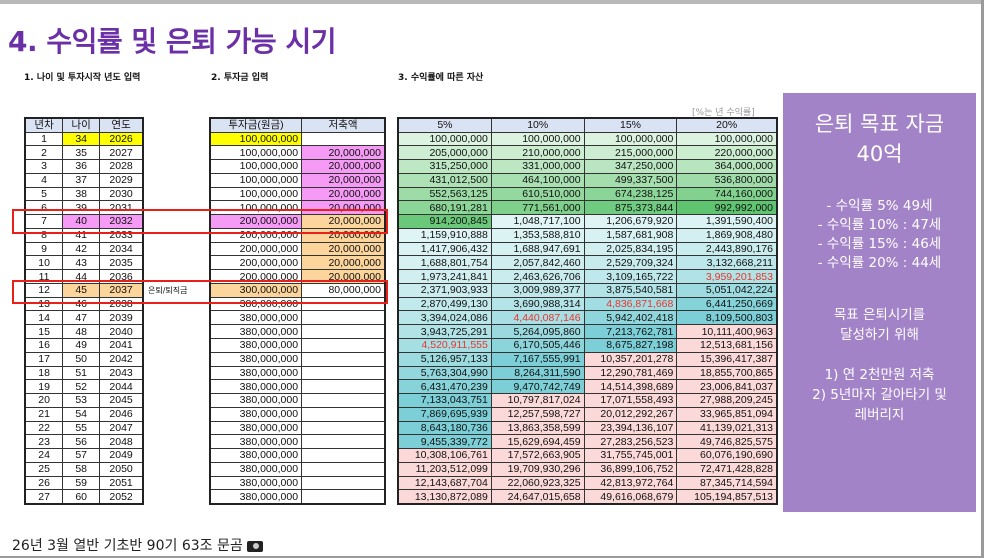  Describe the element at coordinates (879, 335) in the screenshot. I see `panel-sub-2: 달성하기 위해` at that location.